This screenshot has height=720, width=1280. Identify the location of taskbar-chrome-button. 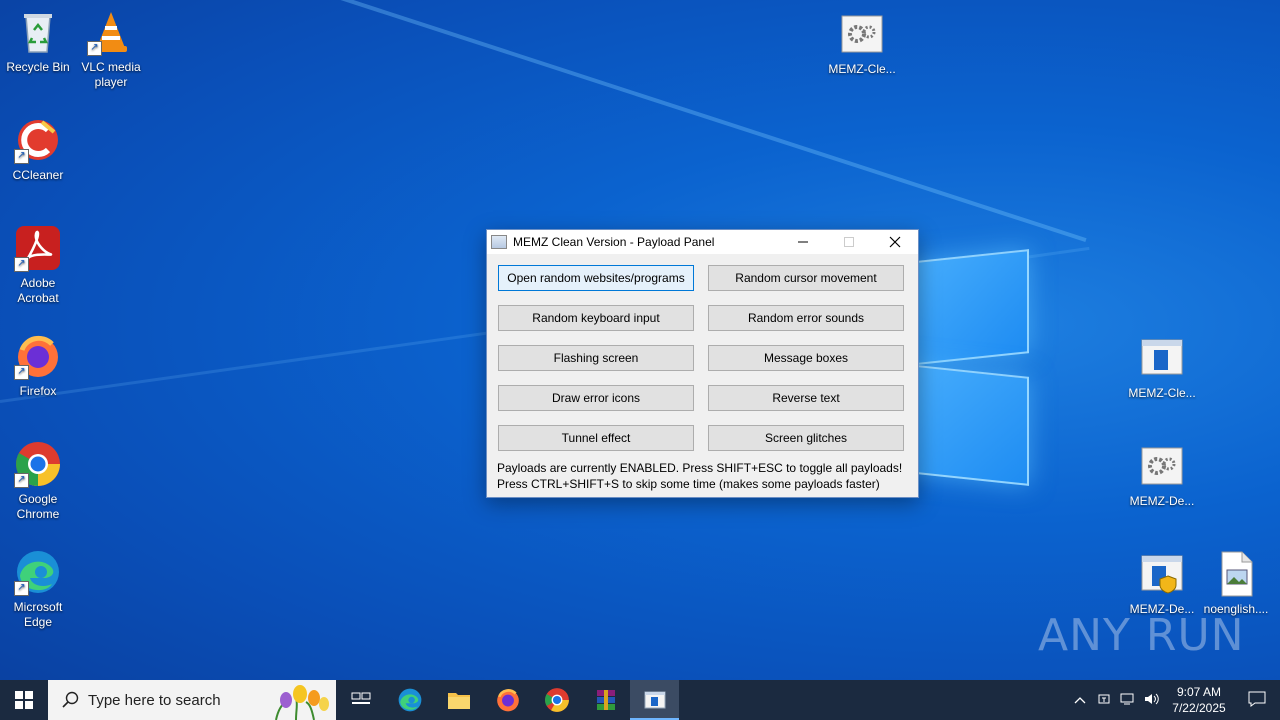
(556, 700).